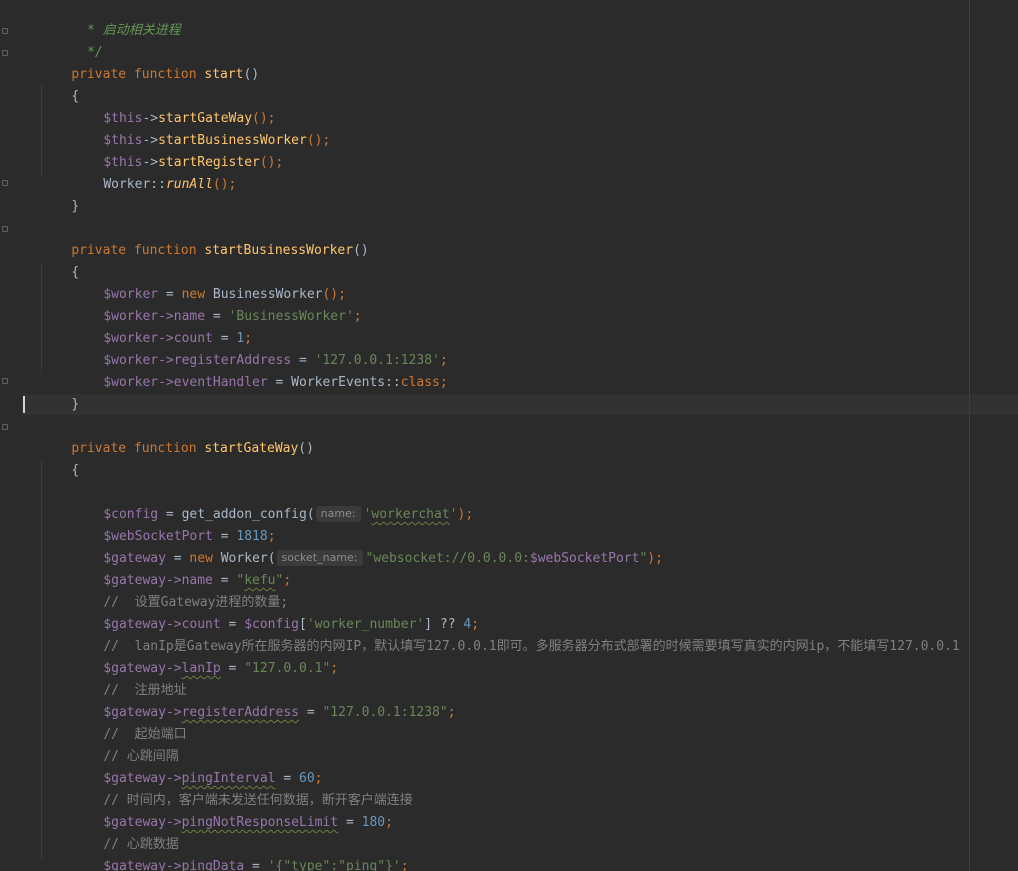 This screenshot has width=1018, height=871. Describe the element at coordinates (240, 852) in the screenshot. I see `code-line: $gateway->pingData = '{"type":"ping"}';` at that location.